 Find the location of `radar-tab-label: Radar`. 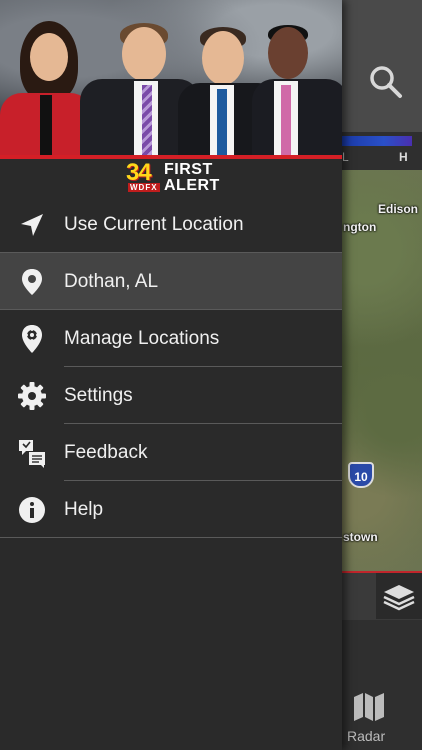

radar-tab-label: Radar is located at coordinates (366, 736).